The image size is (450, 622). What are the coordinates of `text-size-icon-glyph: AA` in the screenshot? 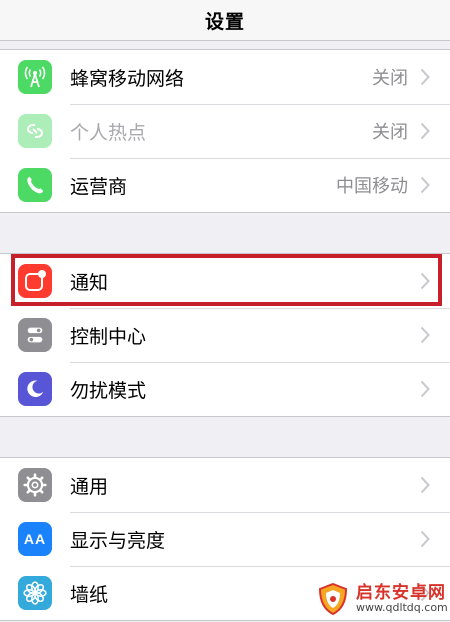 It's located at (35, 539).